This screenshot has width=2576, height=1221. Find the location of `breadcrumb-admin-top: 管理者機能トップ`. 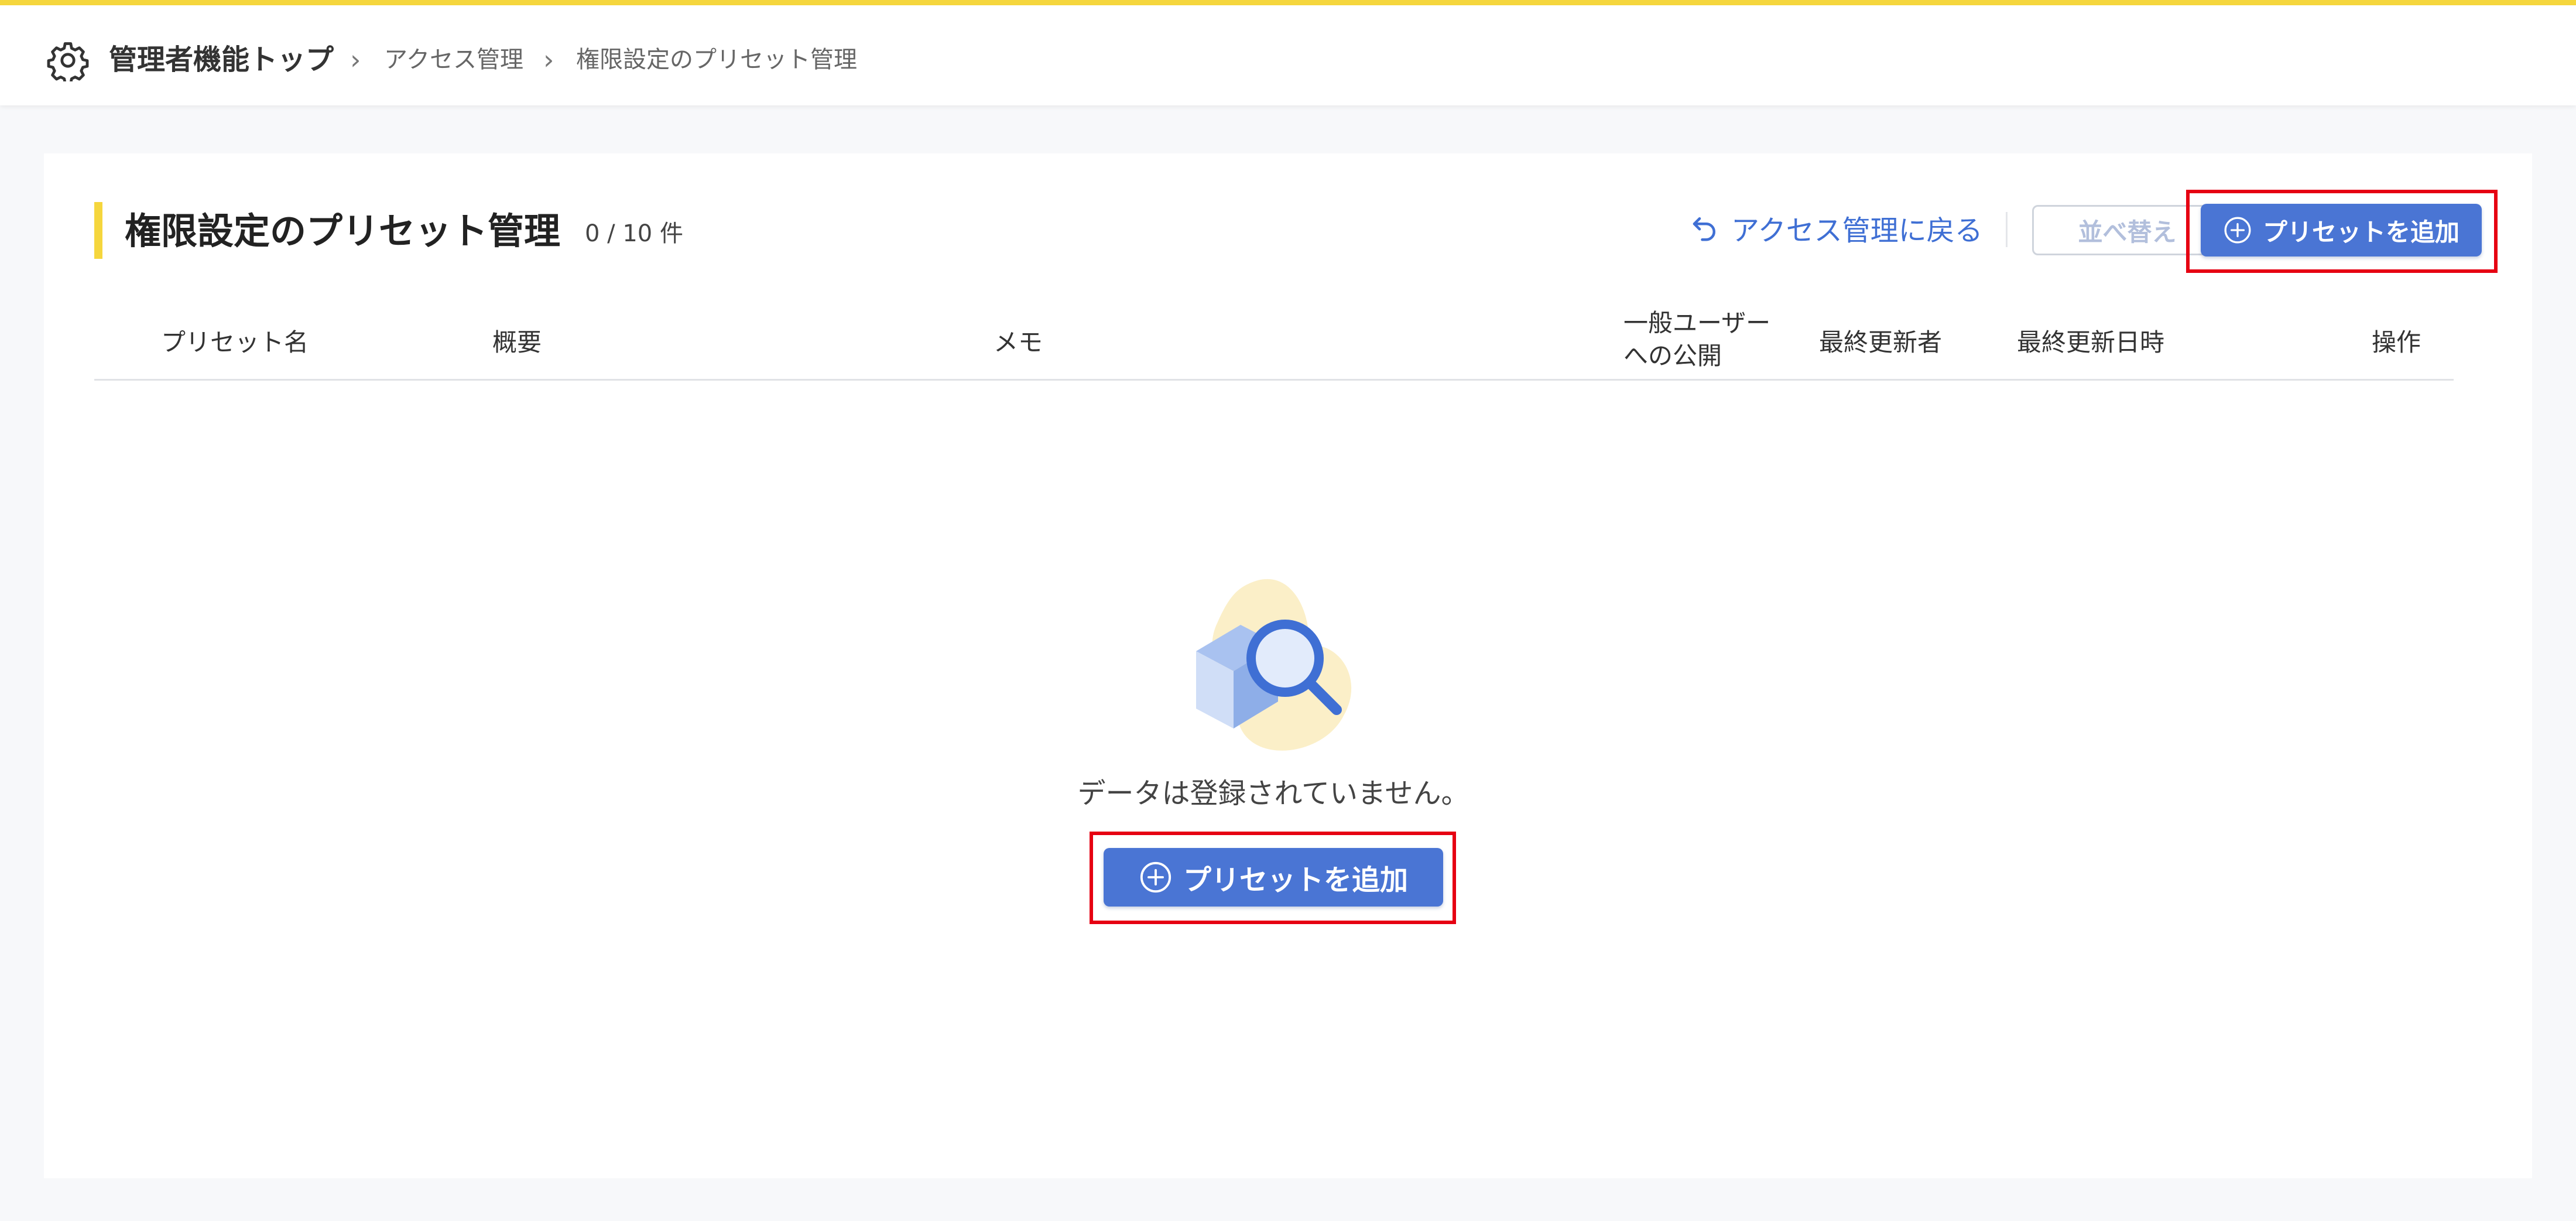

breadcrumb-admin-top: 管理者機能トップ is located at coordinates (221, 60).